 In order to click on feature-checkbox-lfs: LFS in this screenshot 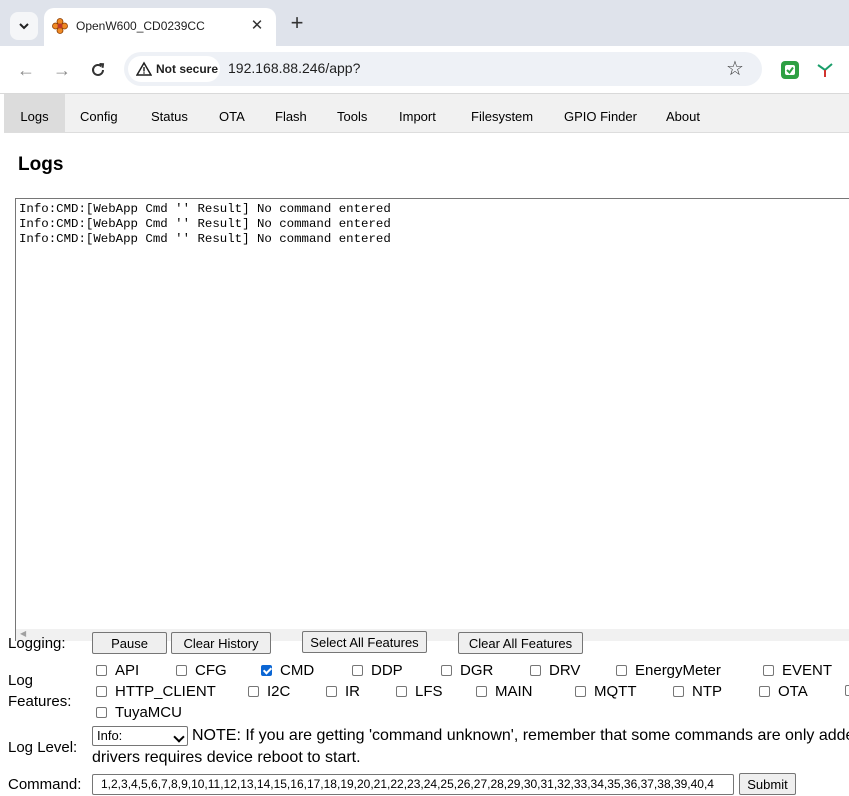, I will do `click(419, 691)`.